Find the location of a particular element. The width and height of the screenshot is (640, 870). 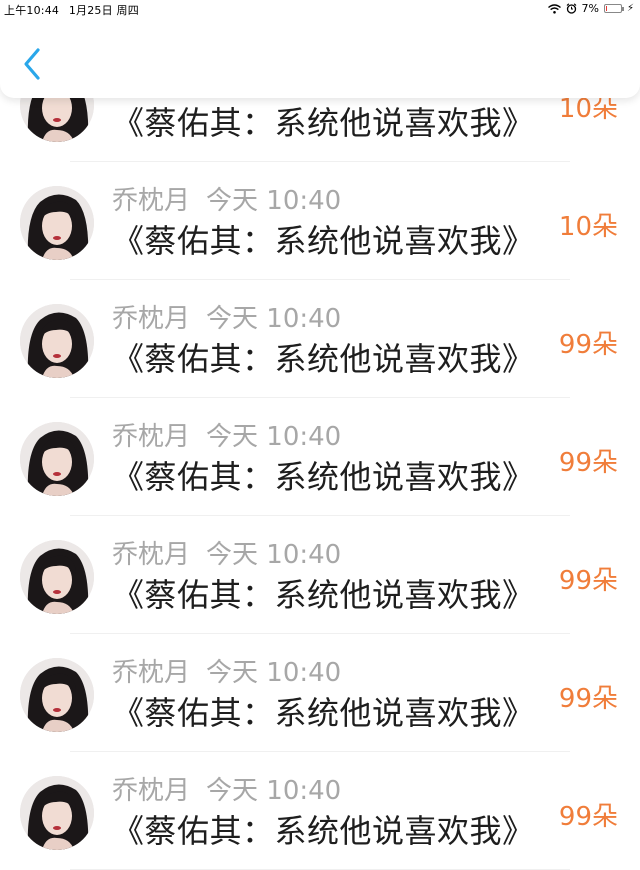

status-date: 1月25日 周四 is located at coordinates (103, 10).